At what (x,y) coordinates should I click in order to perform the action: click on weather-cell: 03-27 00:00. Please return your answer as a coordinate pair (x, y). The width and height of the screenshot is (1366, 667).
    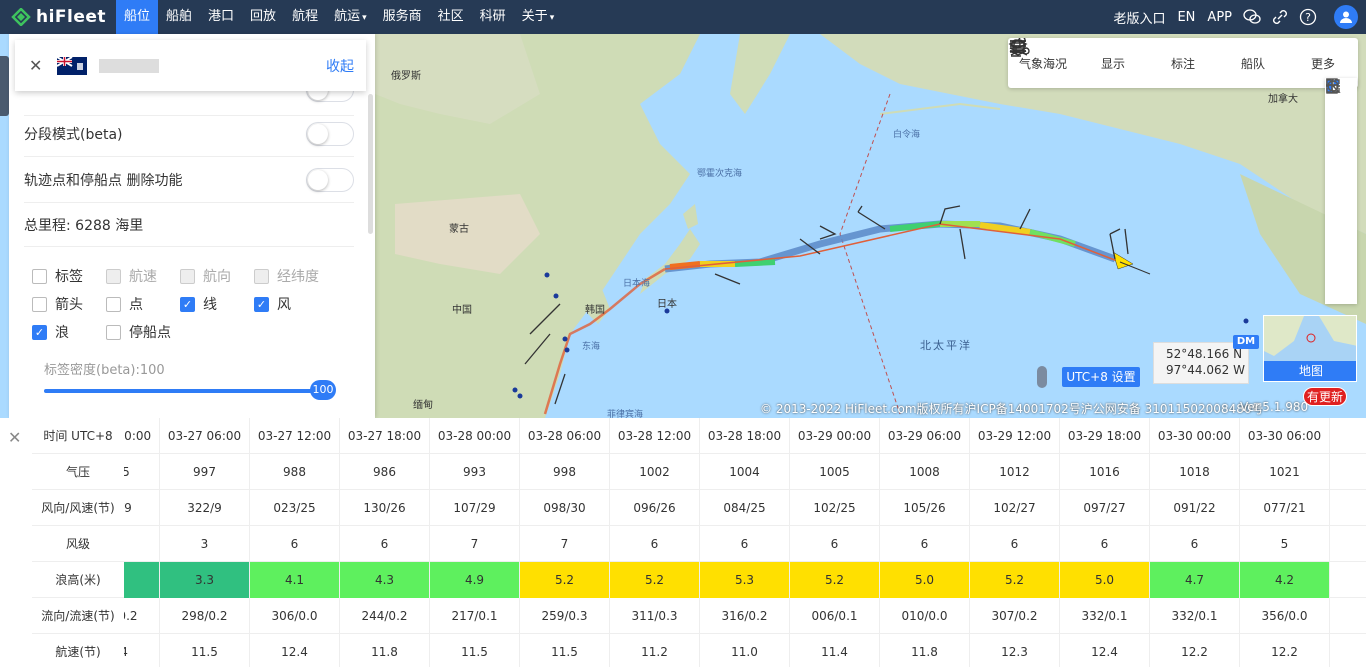
    Looking at the image, I should click on (142, 436).